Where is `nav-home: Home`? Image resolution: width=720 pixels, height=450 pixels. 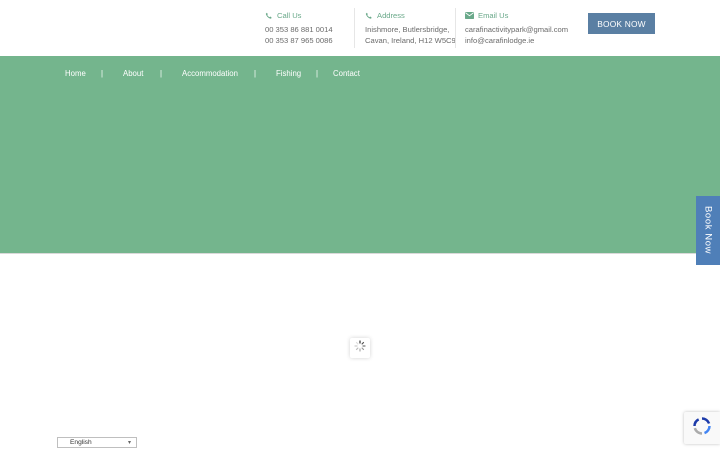 nav-home: Home is located at coordinates (75, 74).